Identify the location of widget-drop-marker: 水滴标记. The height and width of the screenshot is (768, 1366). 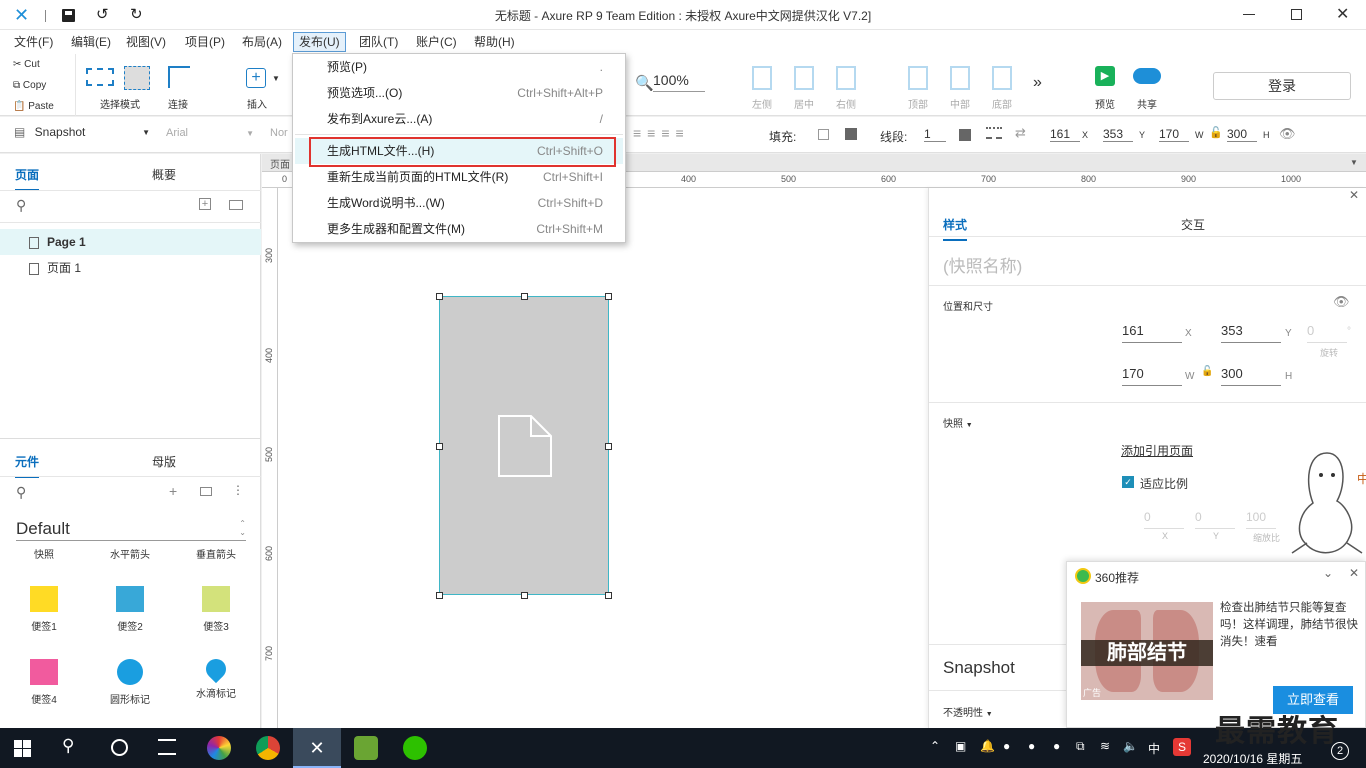
(216, 677).